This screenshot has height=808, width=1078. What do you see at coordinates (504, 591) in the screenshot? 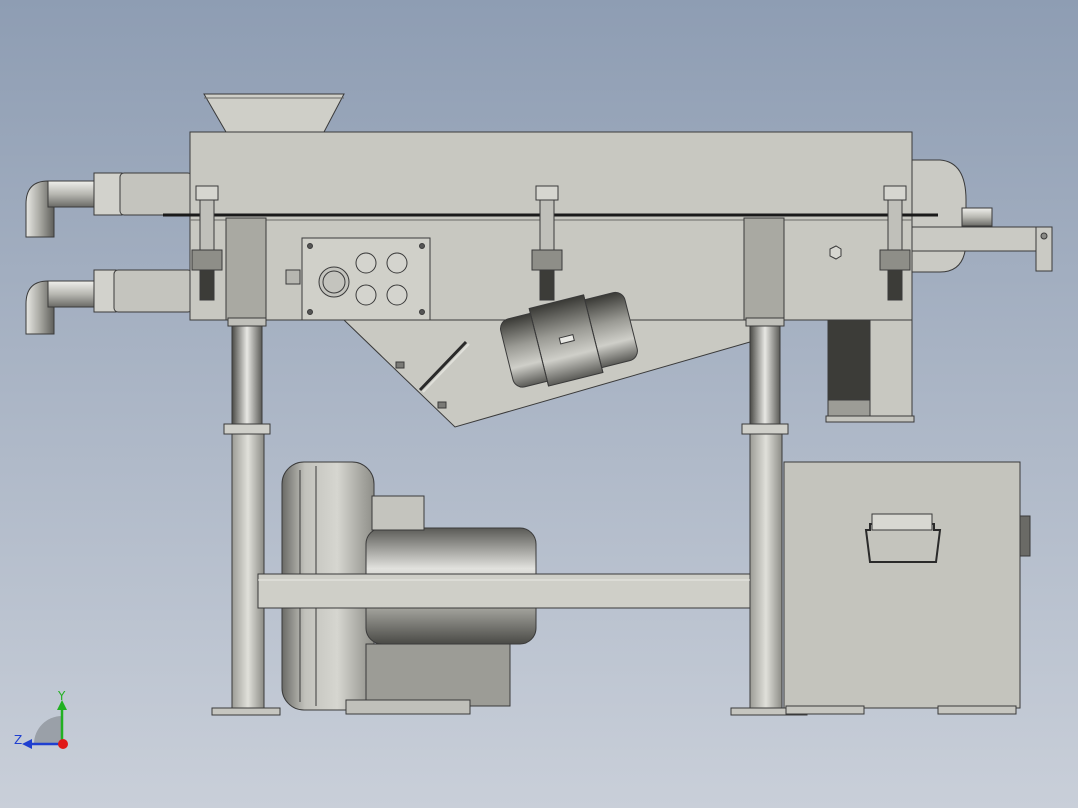
I see `cross-beam` at bounding box center [504, 591].